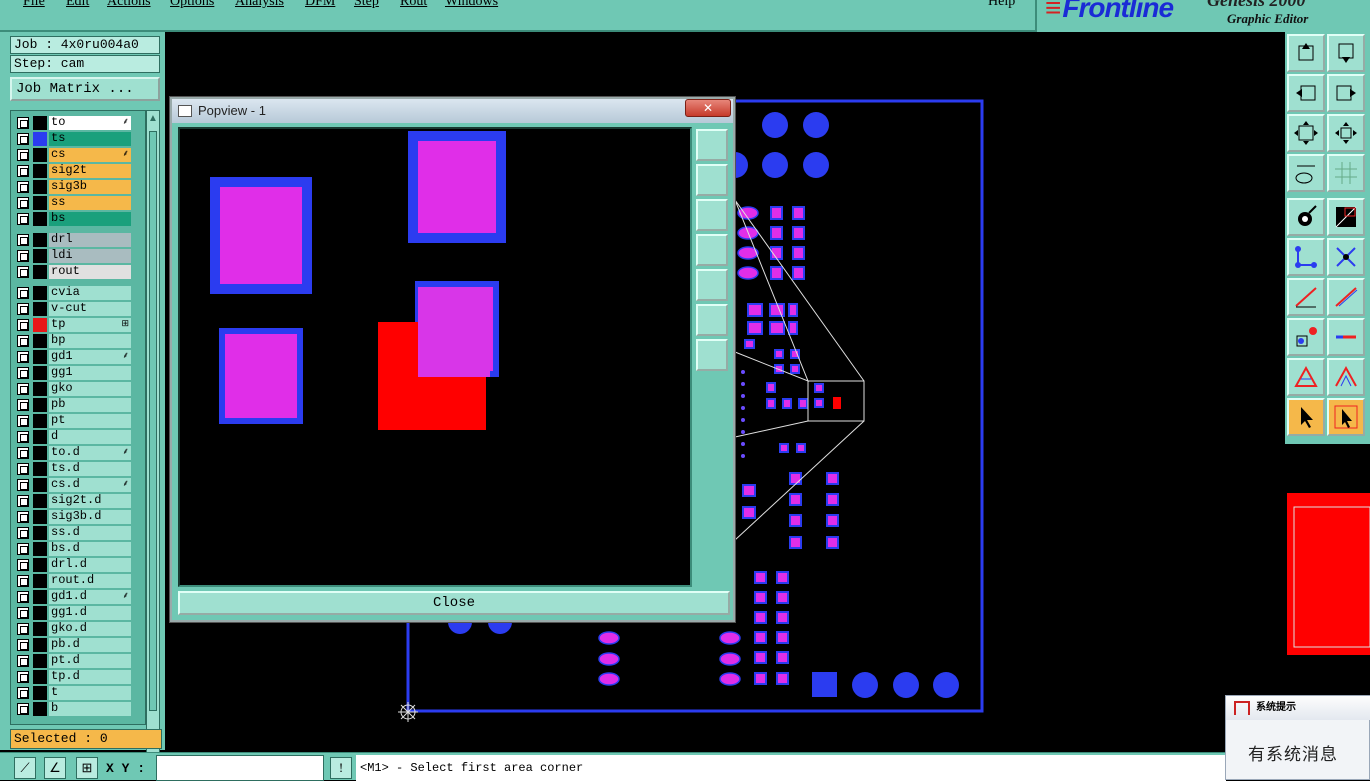 Image resolution: width=1370 pixels, height=781 pixels. Describe the element at coordinates (1346, 297) in the screenshot. I see `arc-tool-icon` at that location.